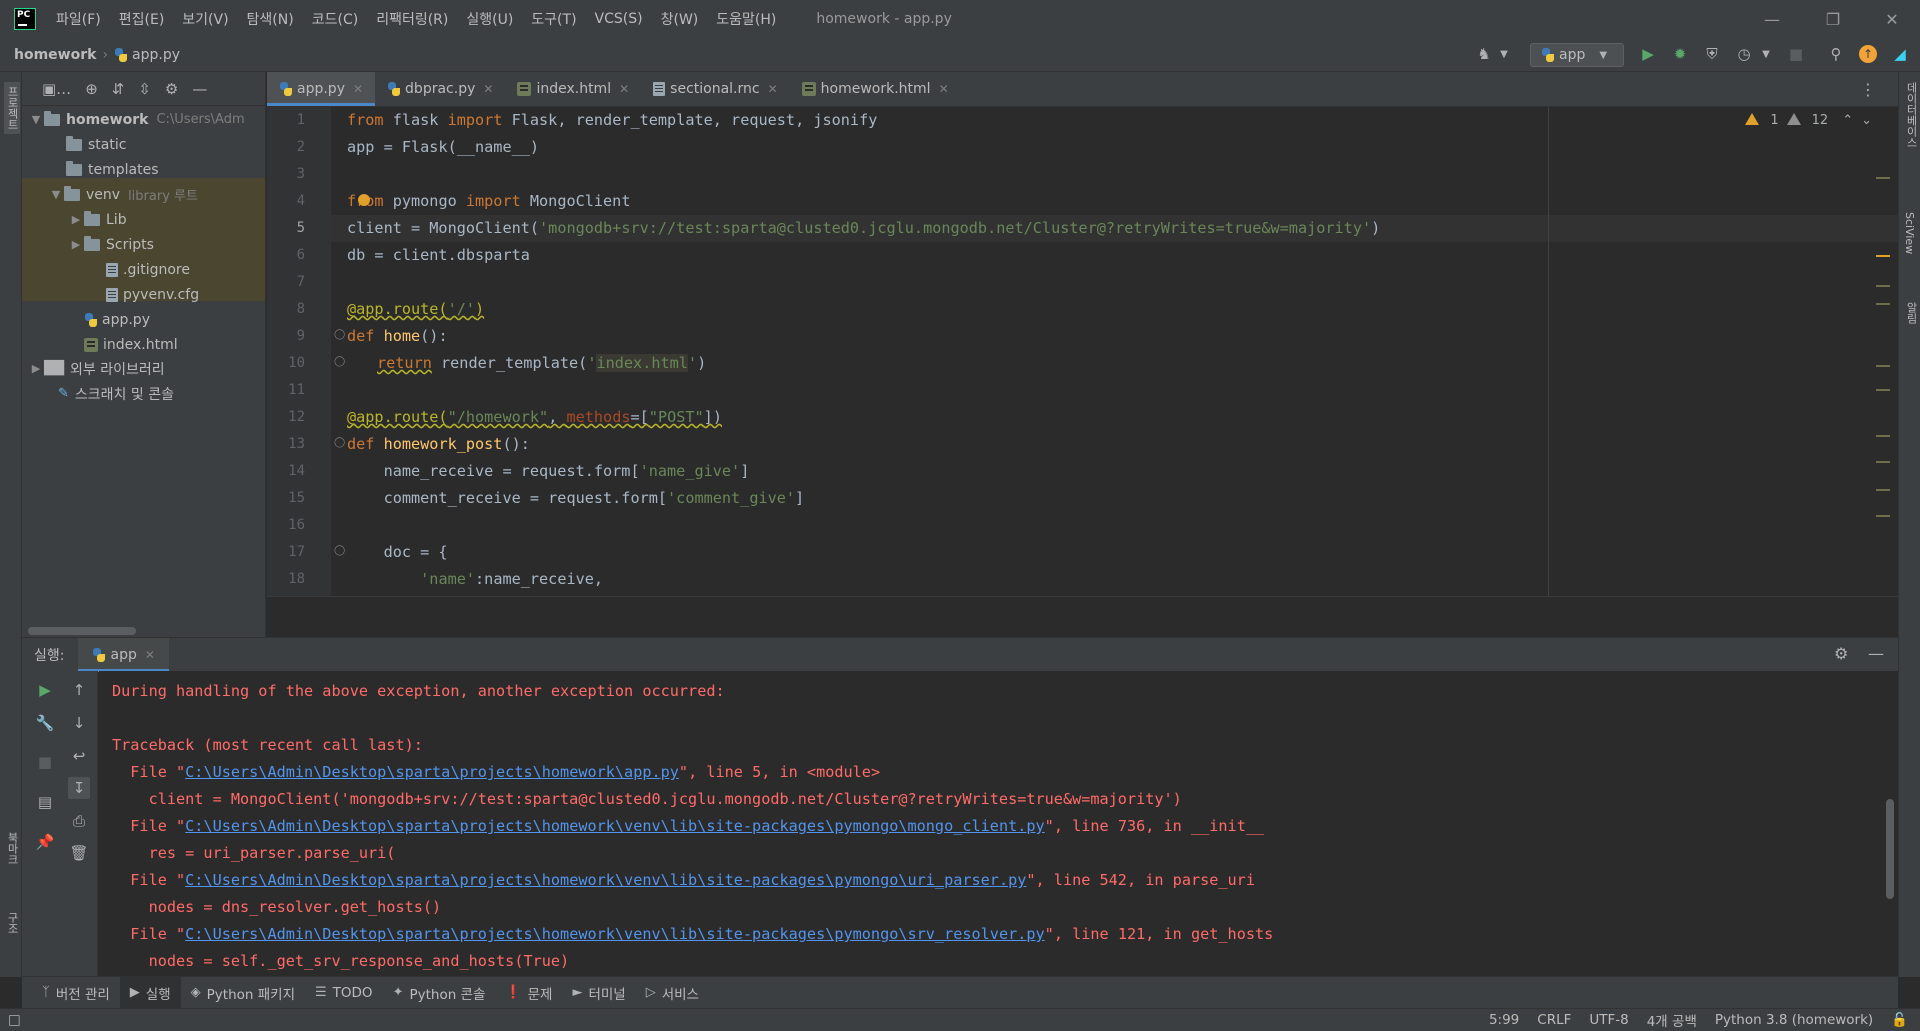 This screenshot has width=1920, height=1031. I want to click on menu-file: 파일(F), so click(78, 19).